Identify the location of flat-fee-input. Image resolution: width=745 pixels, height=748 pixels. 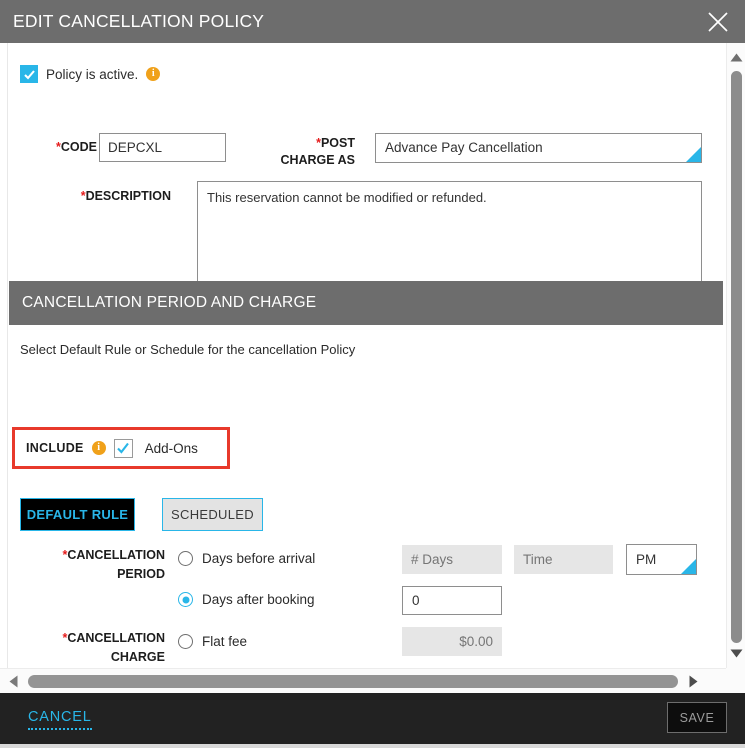
(452, 641).